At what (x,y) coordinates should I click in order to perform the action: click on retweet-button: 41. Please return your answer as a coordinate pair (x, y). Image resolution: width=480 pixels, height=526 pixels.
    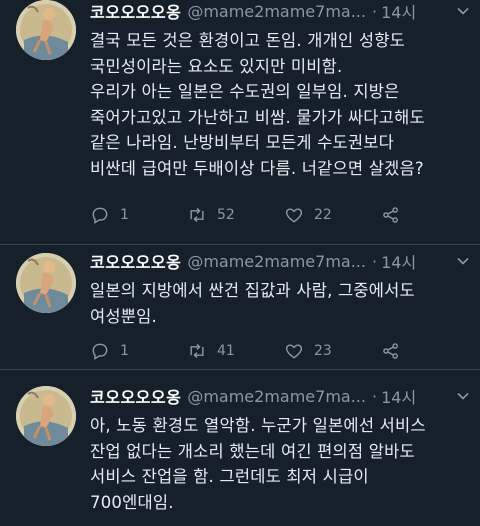
    Looking at the image, I should click on (235, 351).